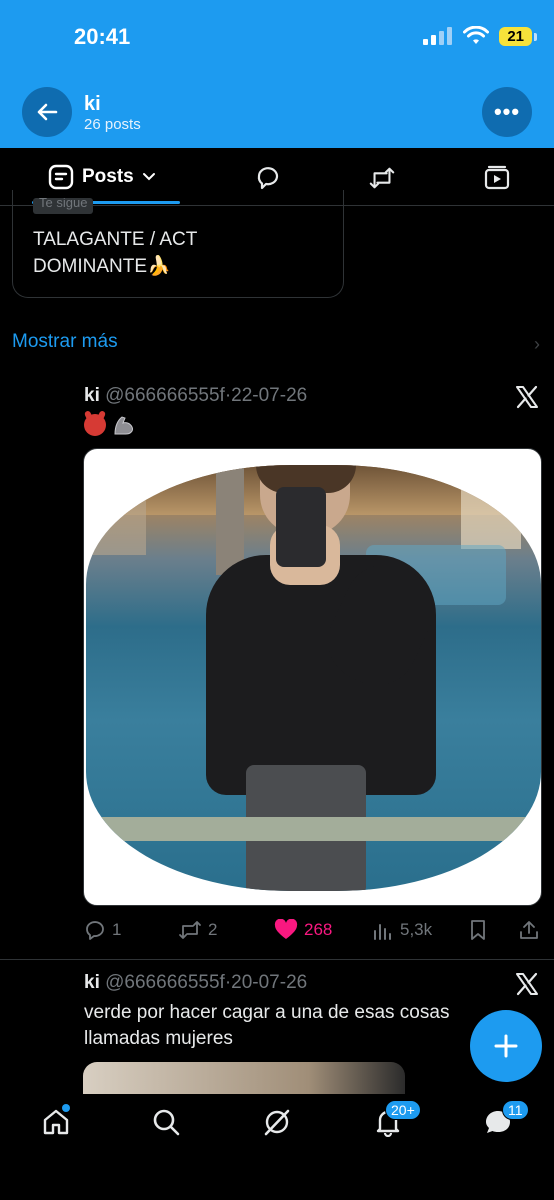 This screenshot has width=554, height=1200. What do you see at coordinates (269, 395) in the screenshot?
I see `tweet-date: 22-07-26` at bounding box center [269, 395].